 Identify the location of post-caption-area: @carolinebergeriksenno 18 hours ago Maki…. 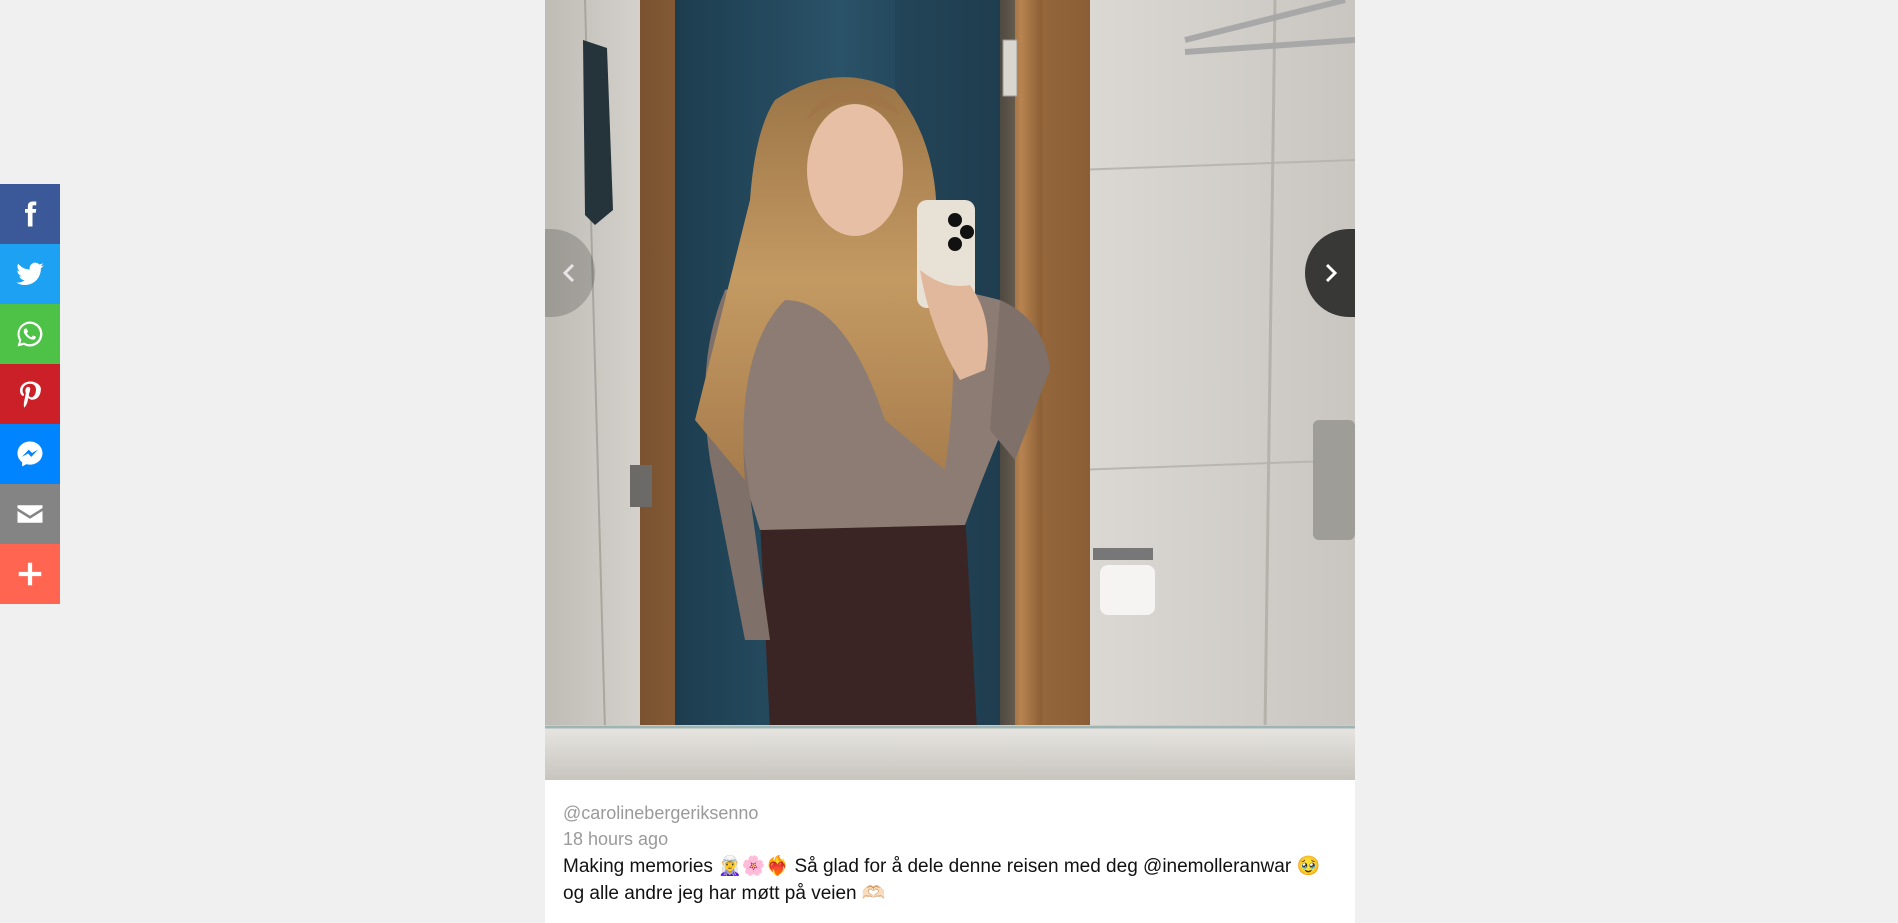
(950, 843).